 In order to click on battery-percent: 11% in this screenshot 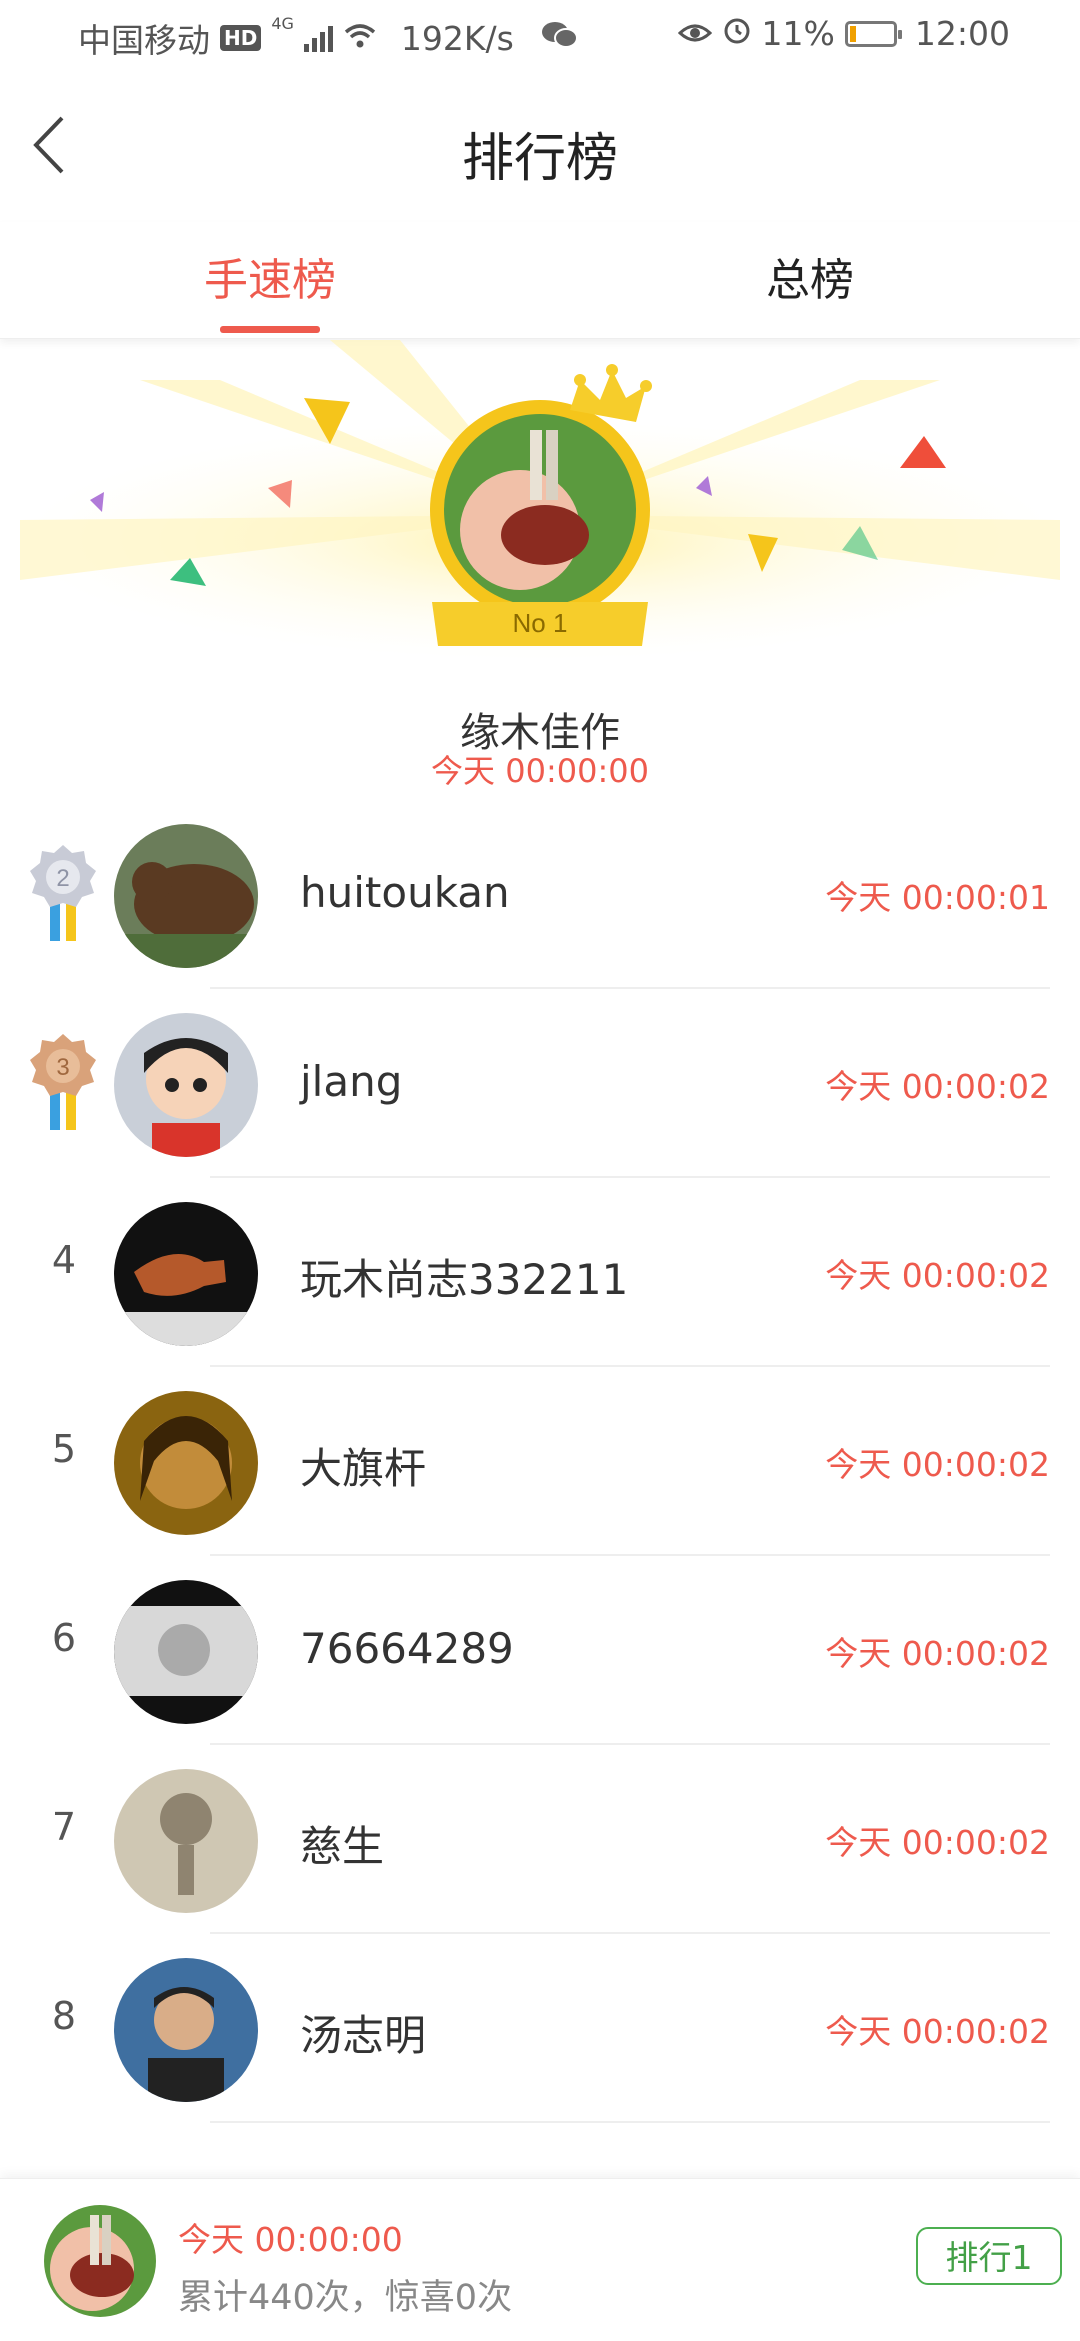, I will do `click(798, 33)`.